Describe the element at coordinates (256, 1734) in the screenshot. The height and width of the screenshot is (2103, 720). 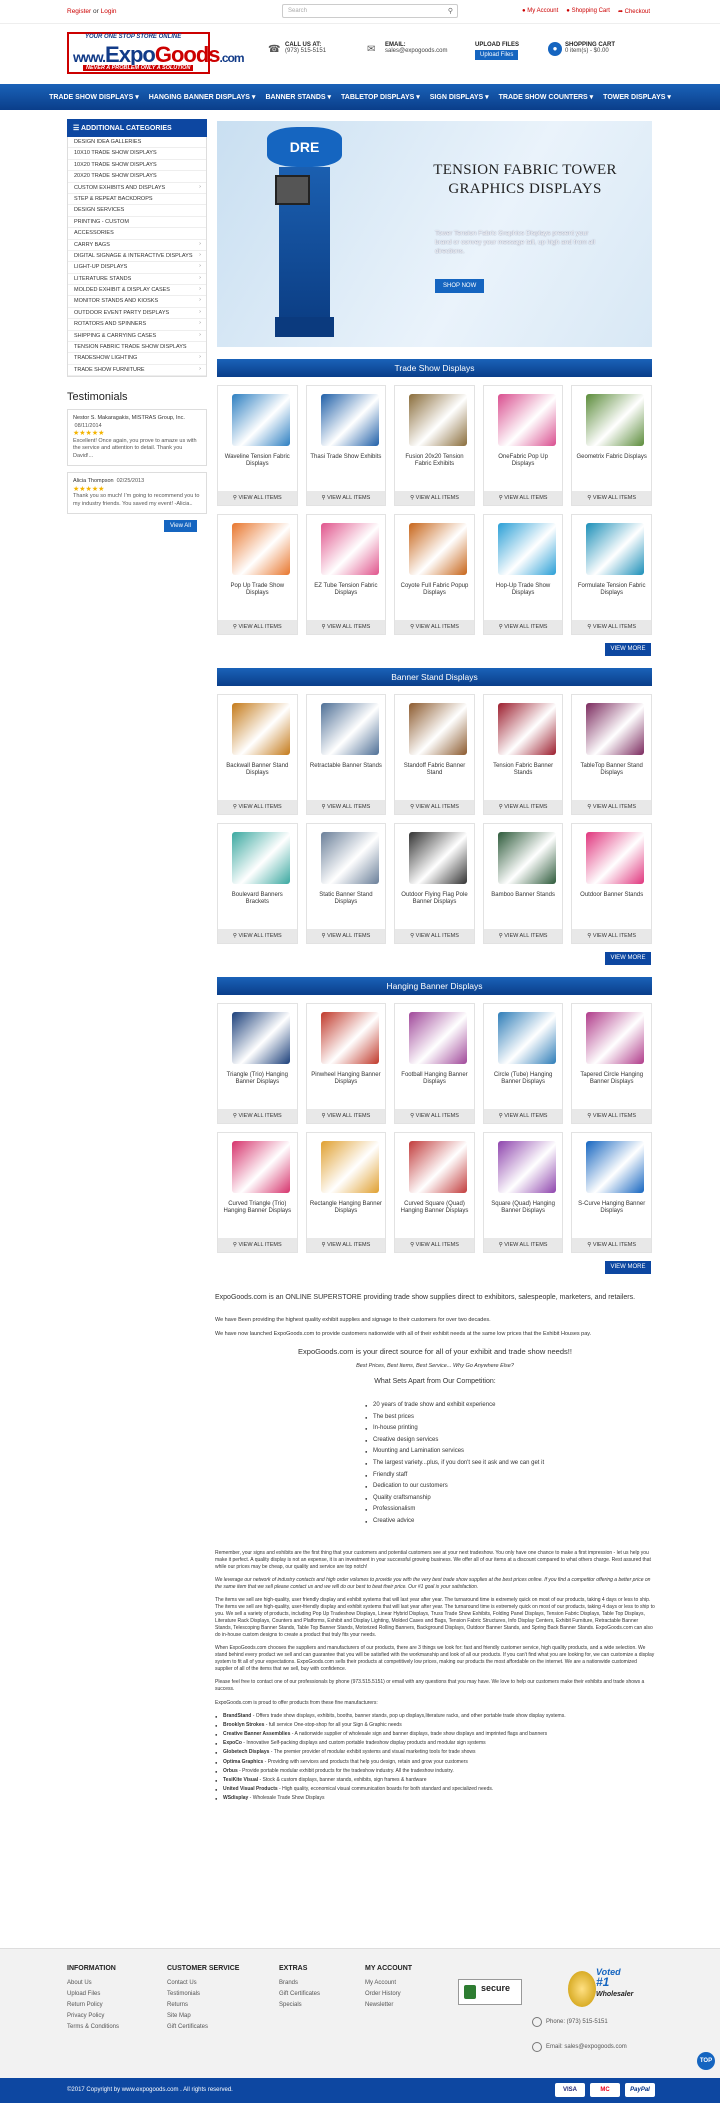
I see `brand-name-link: Creative Banner Assemblies` at that location.